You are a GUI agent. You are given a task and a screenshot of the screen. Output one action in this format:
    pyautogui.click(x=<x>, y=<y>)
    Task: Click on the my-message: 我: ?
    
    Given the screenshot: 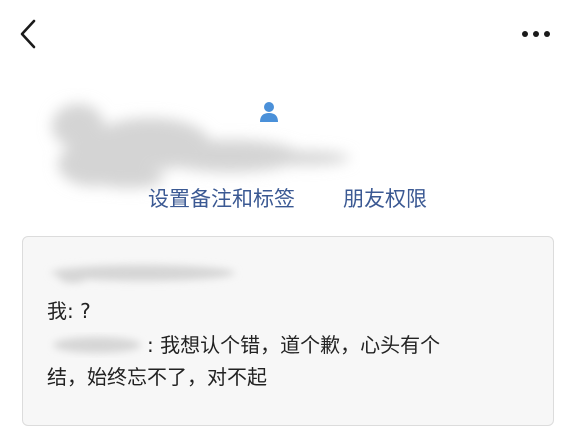 What is the action you would take?
    pyautogui.click(x=69, y=311)
    